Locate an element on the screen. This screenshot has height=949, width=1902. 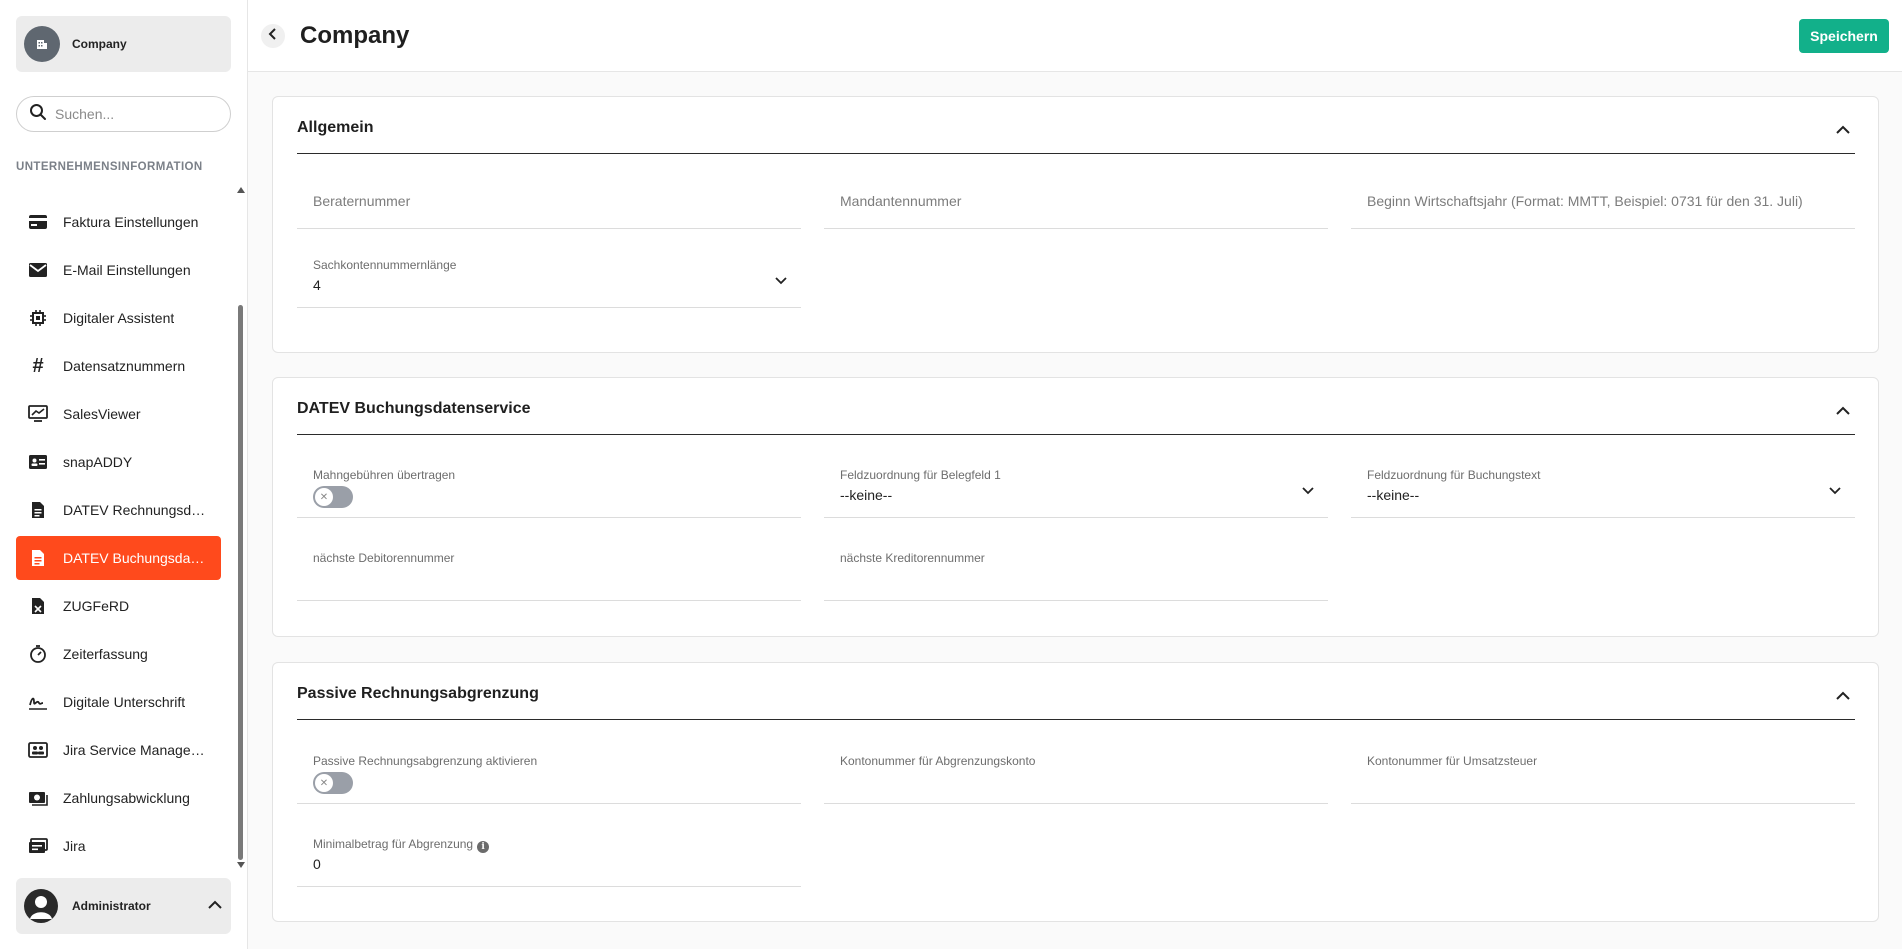
passive-aktivieren-toggle: ✕ is located at coordinates (333, 783).